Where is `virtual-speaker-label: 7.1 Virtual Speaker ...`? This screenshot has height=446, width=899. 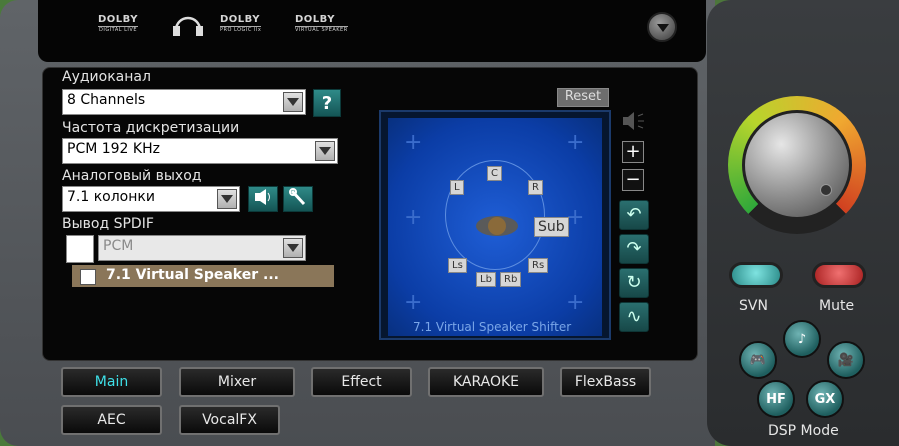 virtual-speaker-label: 7.1 Virtual Speaker ... is located at coordinates (192, 275).